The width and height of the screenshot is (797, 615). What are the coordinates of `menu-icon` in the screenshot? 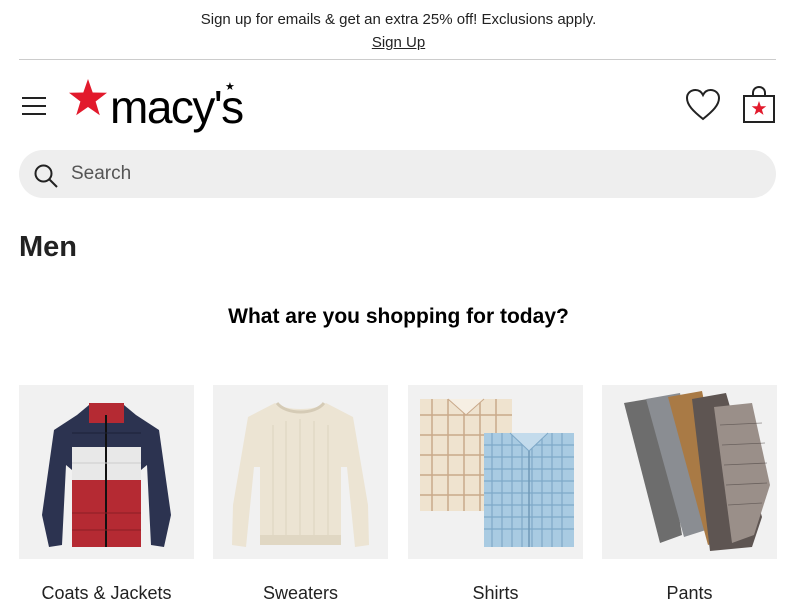 It's located at (35, 106).